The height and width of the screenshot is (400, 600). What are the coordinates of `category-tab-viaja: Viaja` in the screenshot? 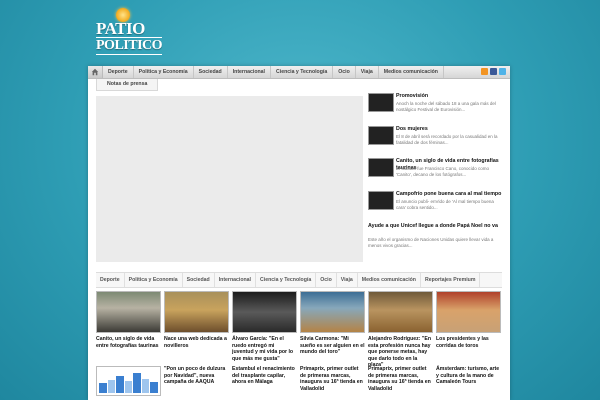 It's located at (347, 280).